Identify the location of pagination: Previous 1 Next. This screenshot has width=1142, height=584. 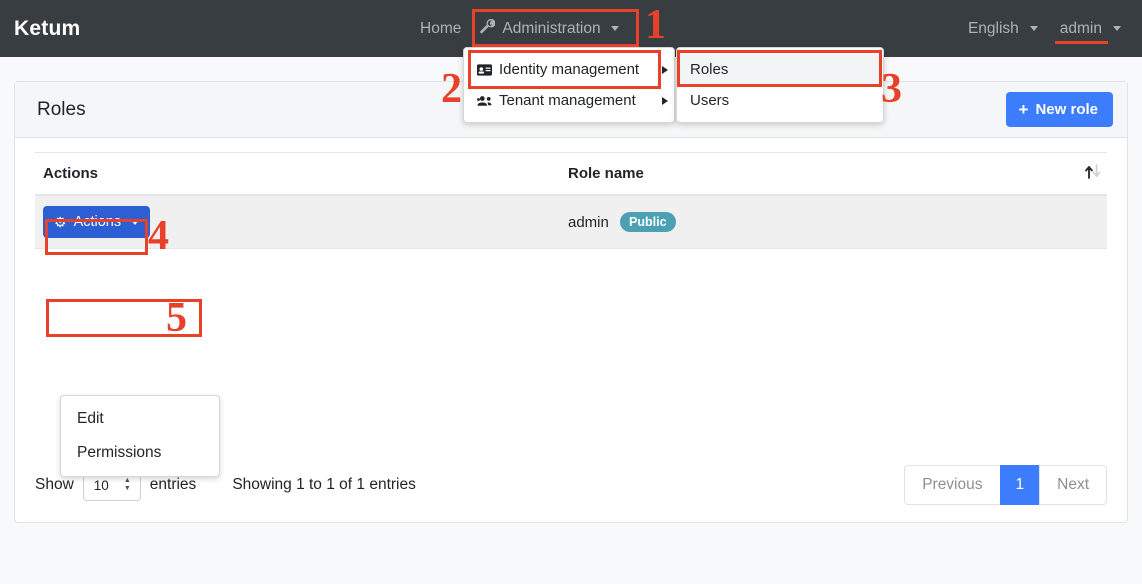
(1005, 485).